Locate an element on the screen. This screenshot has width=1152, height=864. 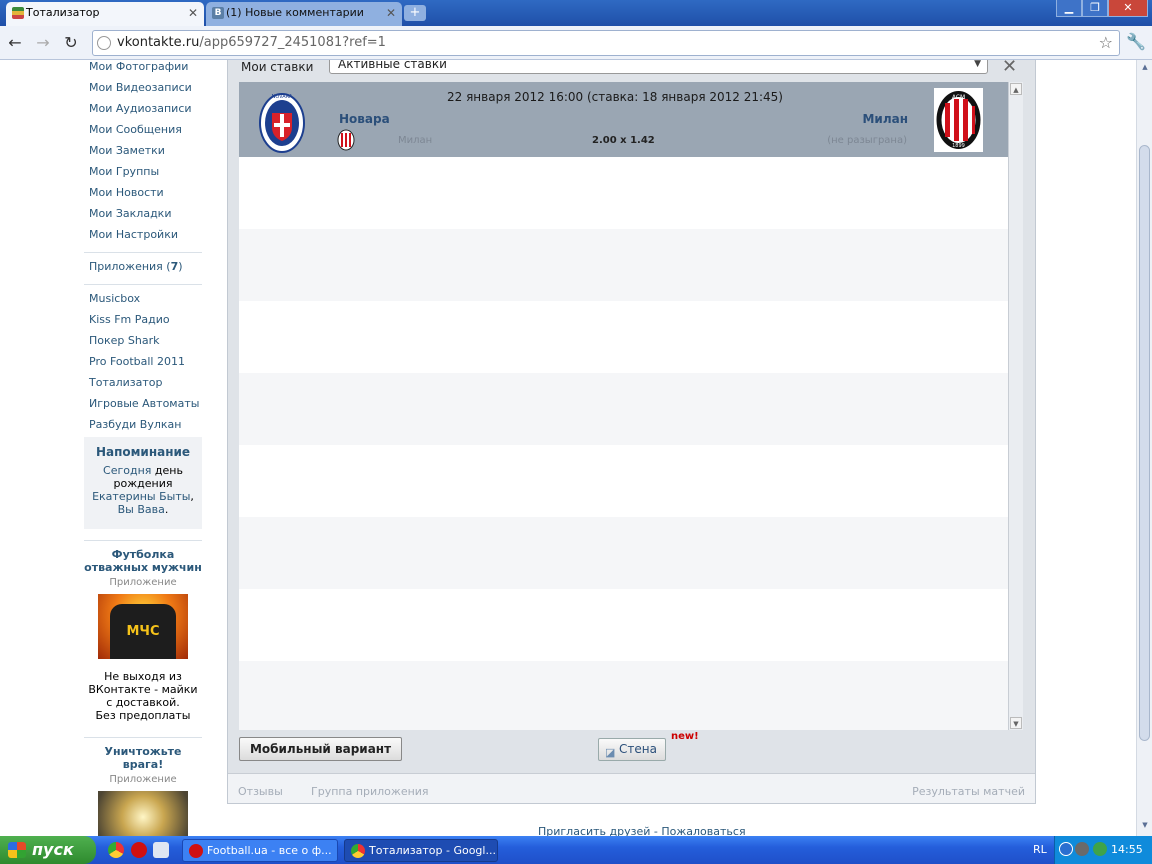
url-text: vkontakte.ru/app659727_2451081?ref=1 is located at coordinates (251, 42).